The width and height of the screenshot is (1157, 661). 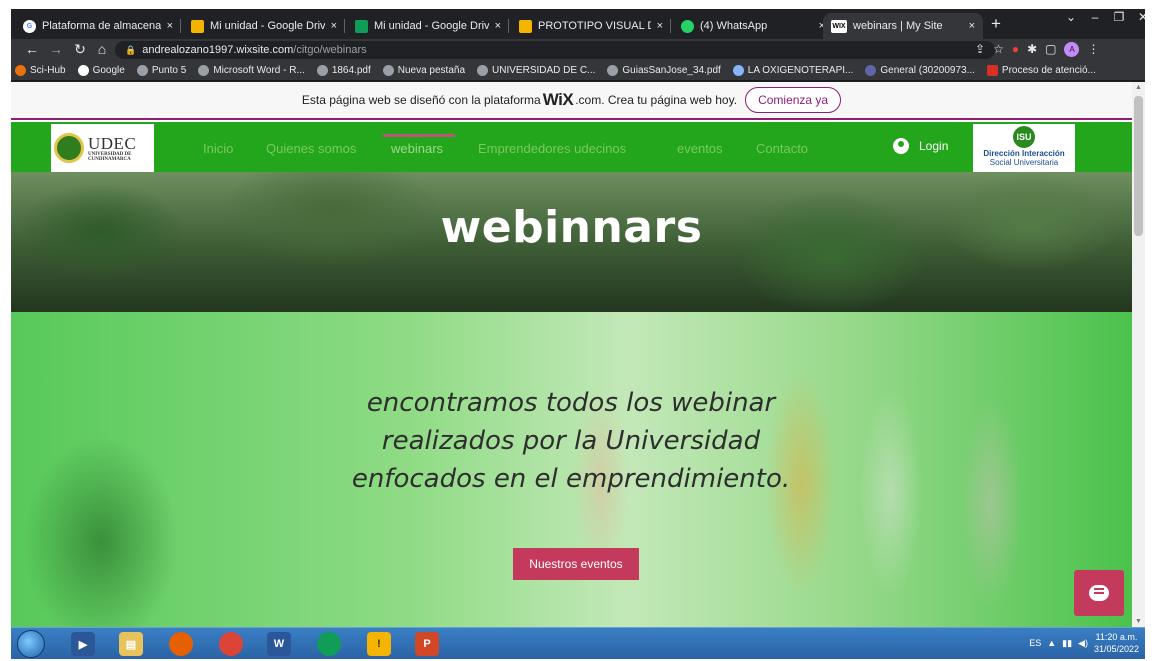 What do you see at coordinates (161, 70) in the screenshot?
I see `bookmark-item: Punto 5` at bounding box center [161, 70].